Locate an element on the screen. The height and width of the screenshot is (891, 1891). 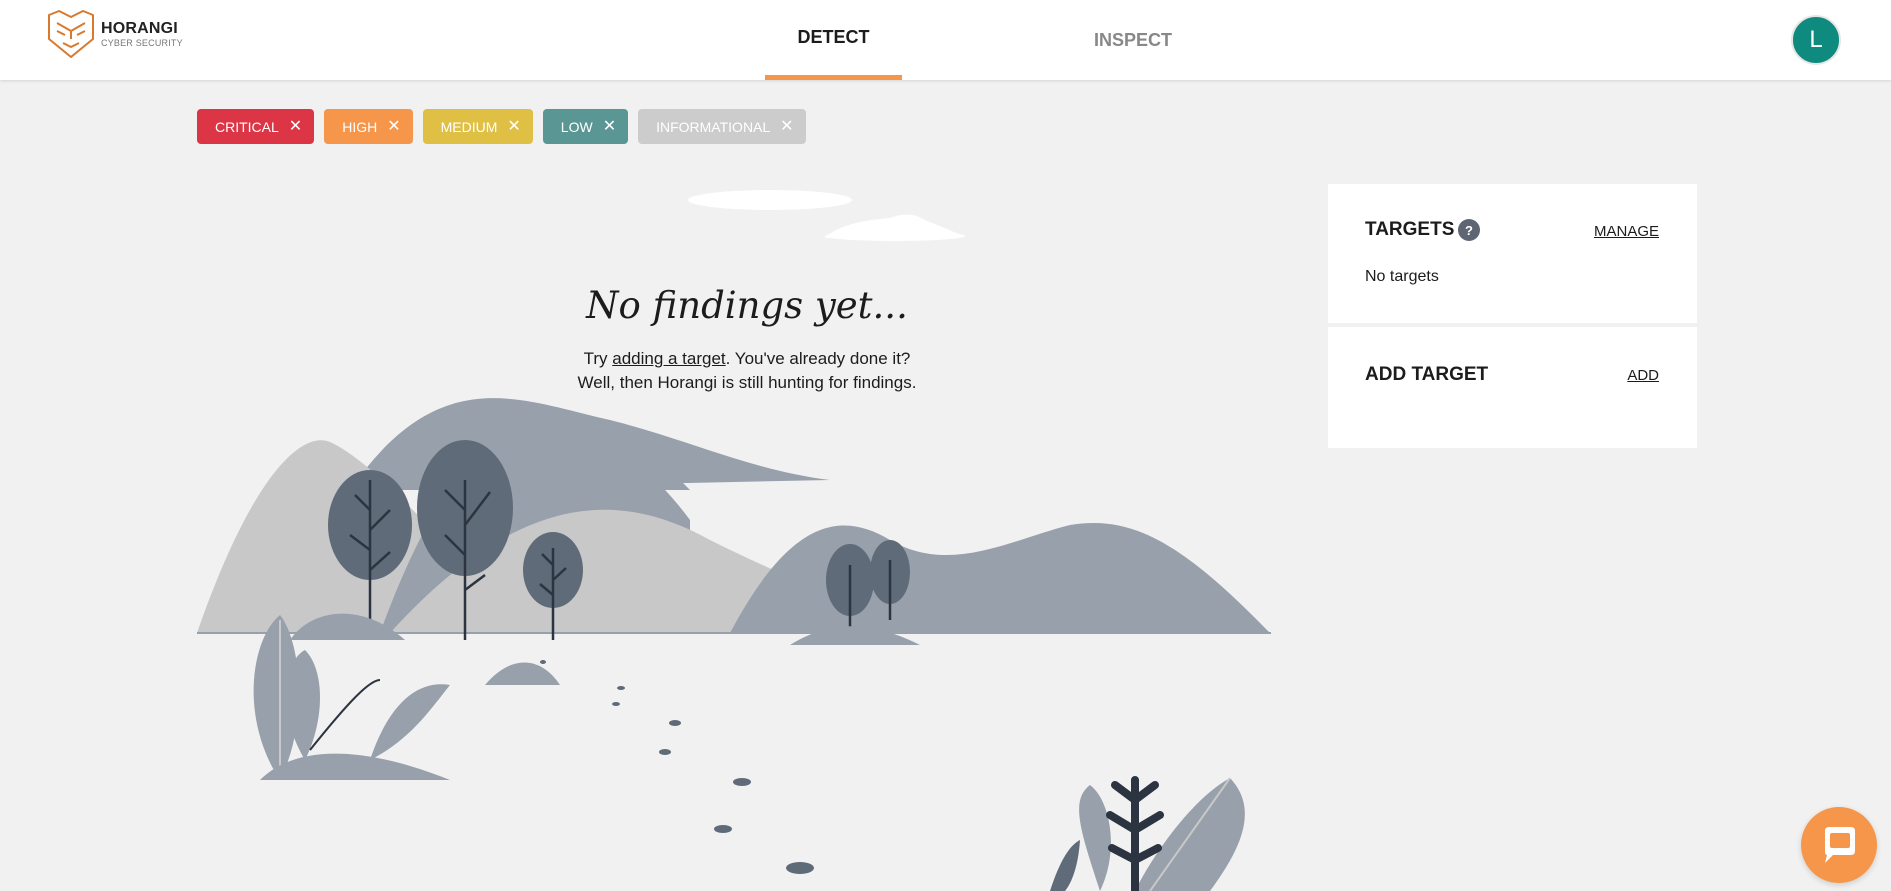
targets-title: TARGETS is located at coordinates (1410, 229).